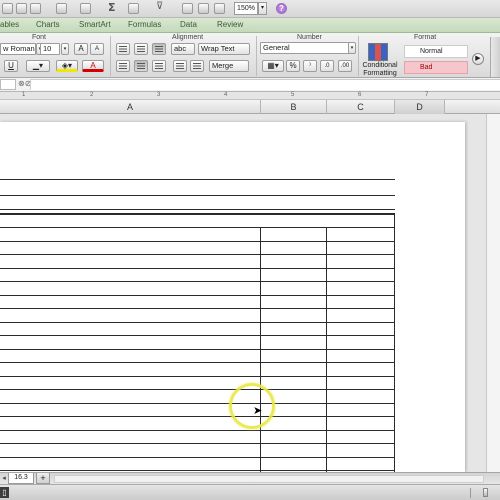 Image resolution: width=500 pixels, height=500 pixels. Describe the element at coordinates (50, 49) in the screenshot. I see `font-size-field: 10` at that location.